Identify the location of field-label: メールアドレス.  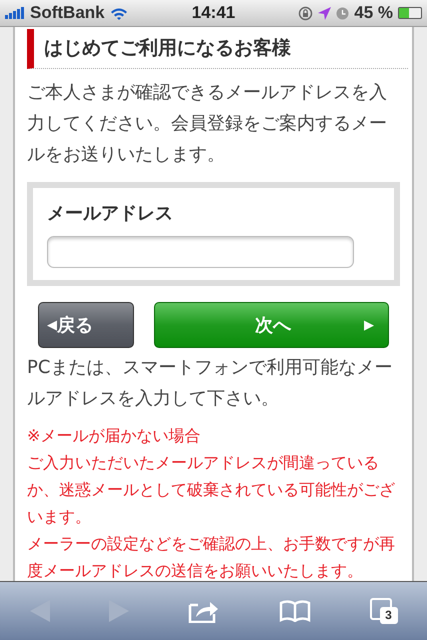
(110, 214).